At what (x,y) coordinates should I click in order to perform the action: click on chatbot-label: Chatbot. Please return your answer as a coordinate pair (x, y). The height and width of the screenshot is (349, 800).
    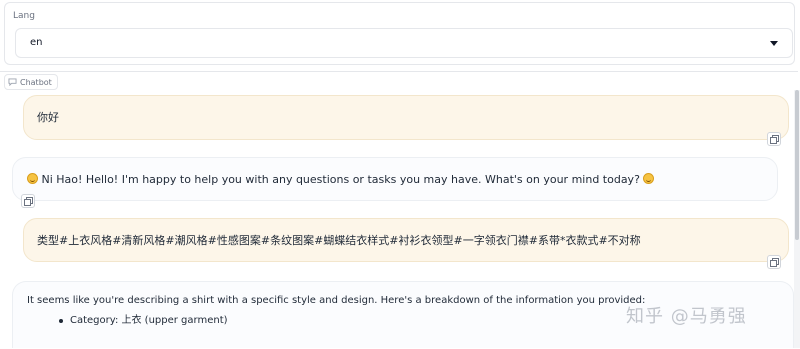
    Looking at the image, I should click on (36, 82).